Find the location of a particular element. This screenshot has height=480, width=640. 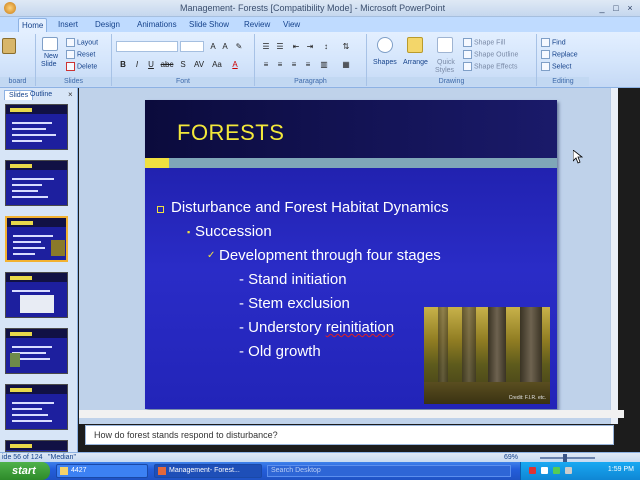

minimize-icon: _ is located at coordinates (602, 8).